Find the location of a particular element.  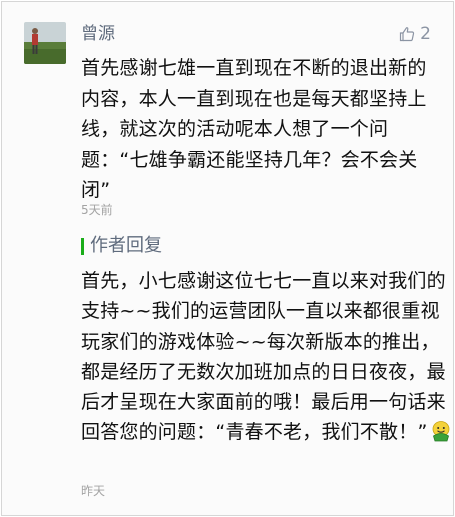

reply-time: 昨天 is located at coordinates (93, 491).